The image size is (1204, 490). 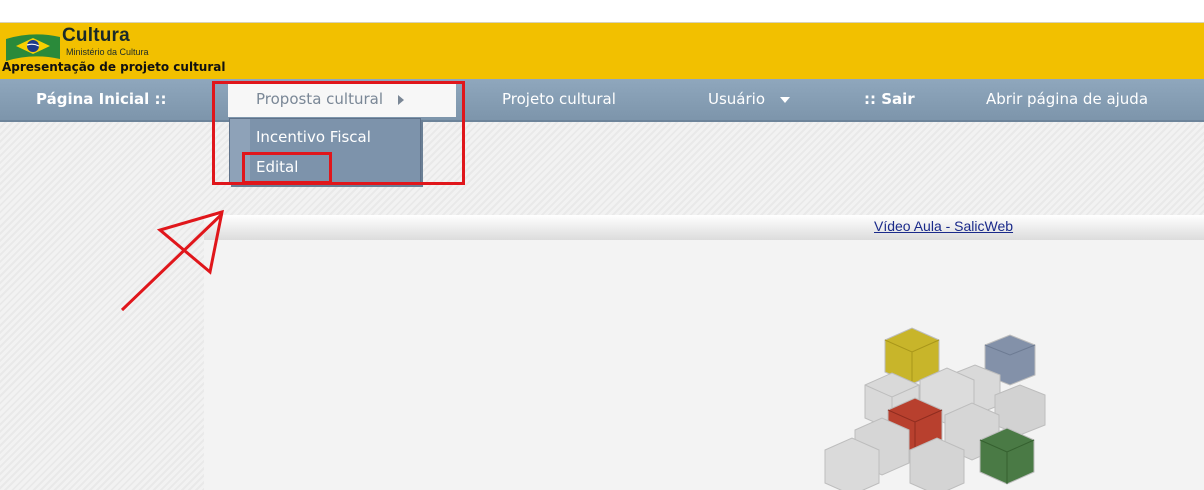 I want to click on nav-usuario: Usuário, so click(x=749, y=99).